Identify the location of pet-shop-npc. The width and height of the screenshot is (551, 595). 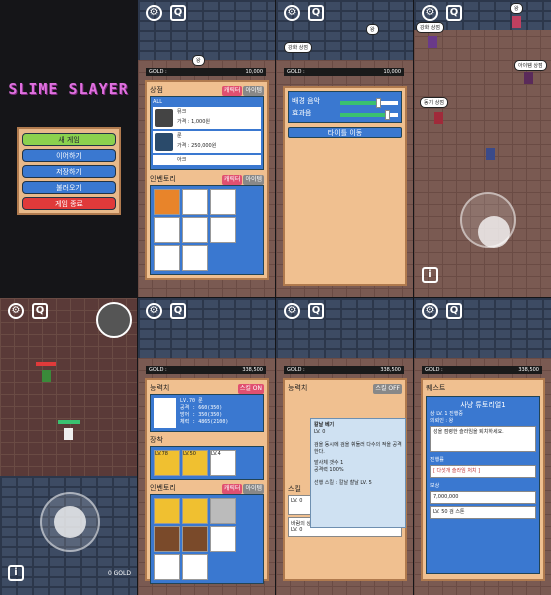
(438, 118).